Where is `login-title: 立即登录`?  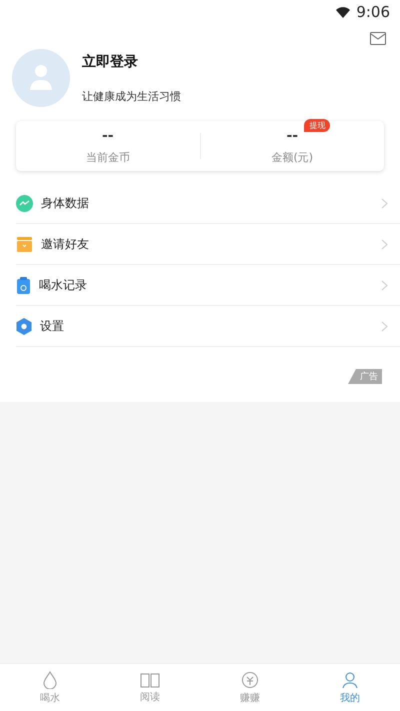
login-title: 立即登录 is located at coordinates (131, 61).